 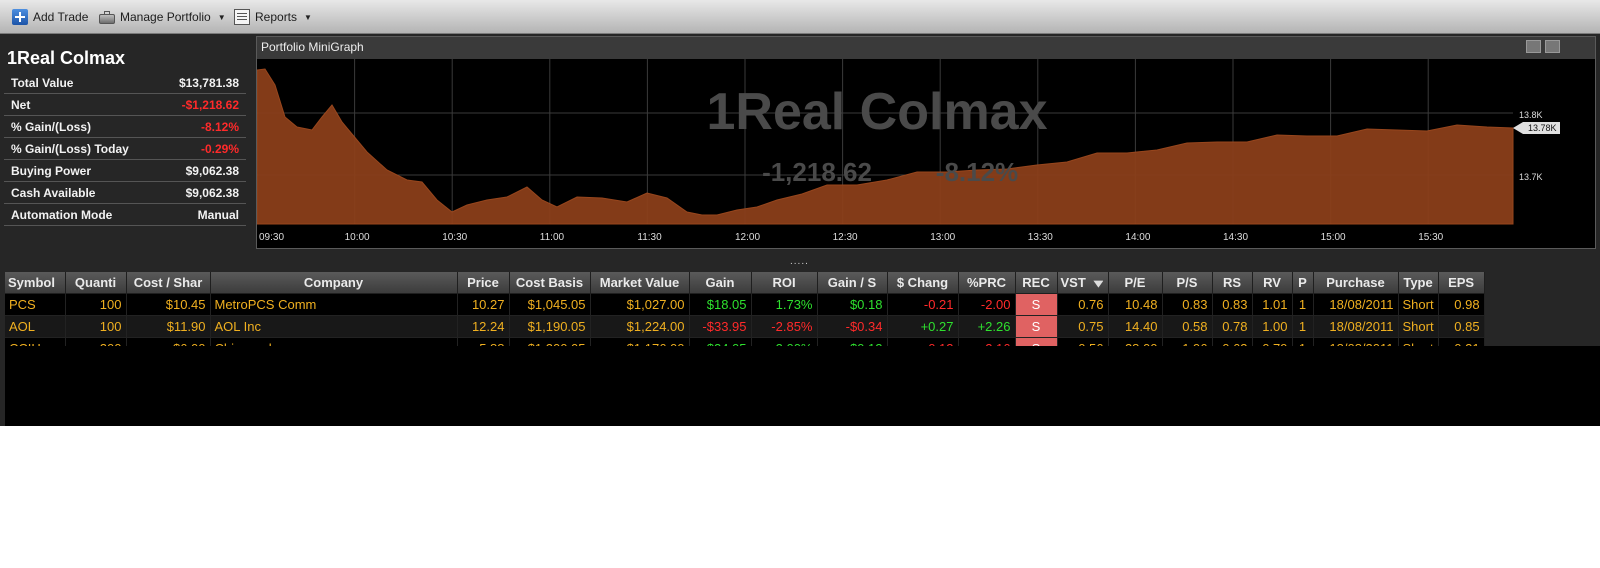 I want to click on add-trade-button: Add Trade, so click(x=50, y=17).